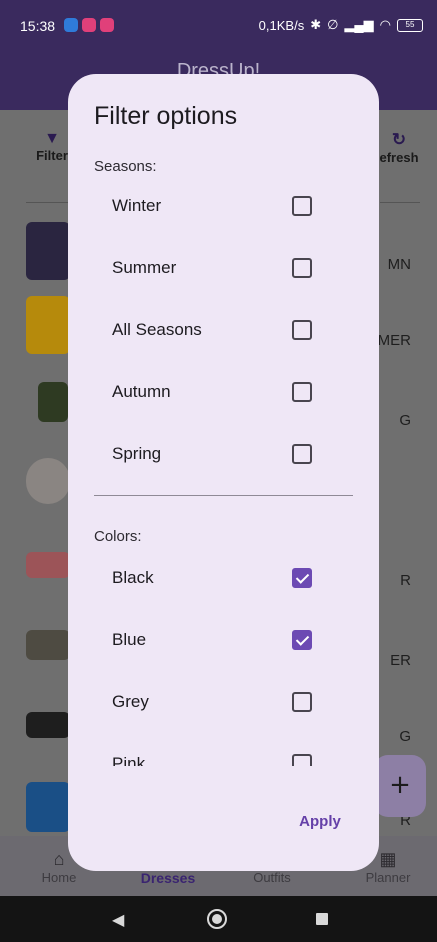  What do you see at coordinates (133, 577) in the screenshot?
I see `option-label: Black` at bounding box center [133, 577].